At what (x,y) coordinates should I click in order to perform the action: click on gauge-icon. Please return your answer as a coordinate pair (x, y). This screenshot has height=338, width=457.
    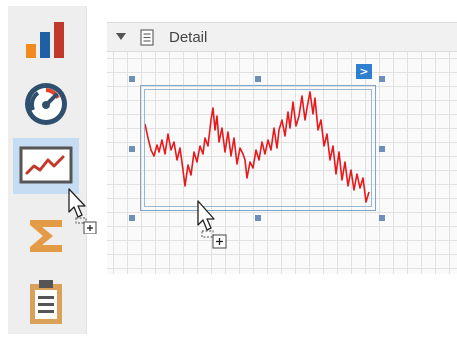
    Looking at the image, I should click on (46, 104).